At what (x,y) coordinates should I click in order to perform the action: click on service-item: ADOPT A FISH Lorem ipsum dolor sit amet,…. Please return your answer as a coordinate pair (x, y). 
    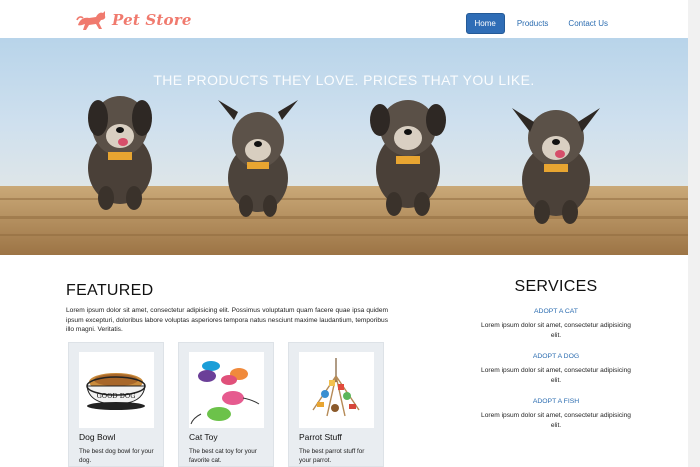
    Looking at the image, I should click on (556, 414).